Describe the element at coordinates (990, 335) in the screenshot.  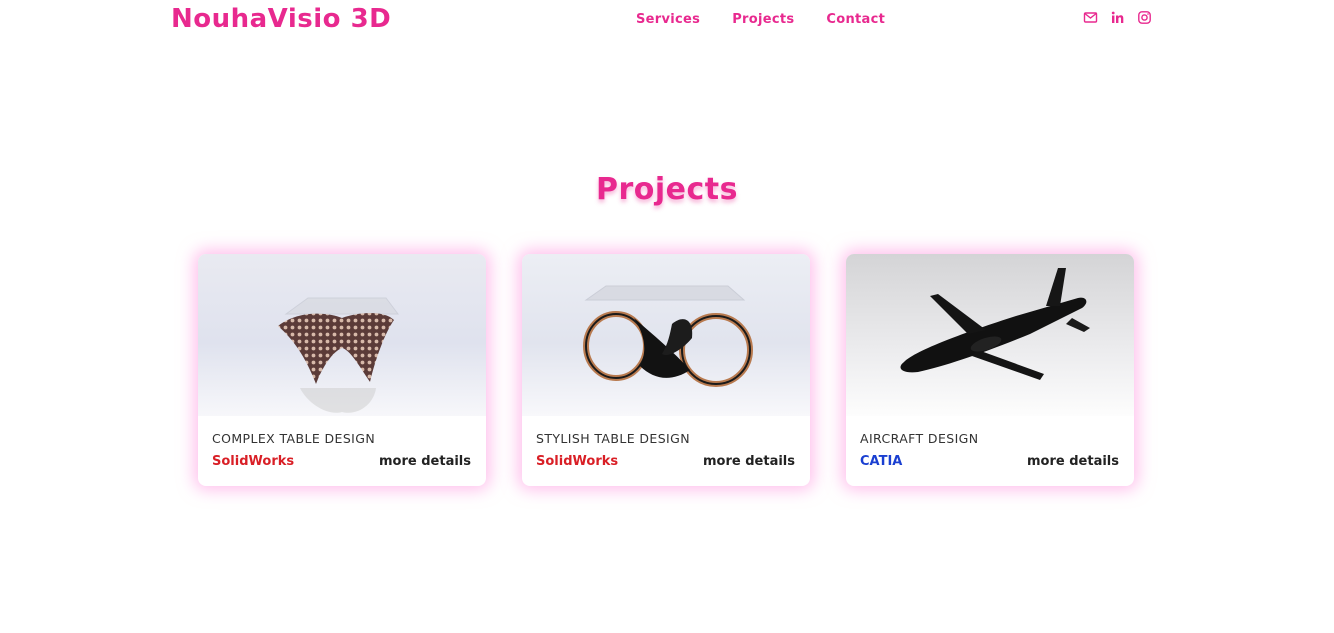
I see `aircraft-image` at that location.